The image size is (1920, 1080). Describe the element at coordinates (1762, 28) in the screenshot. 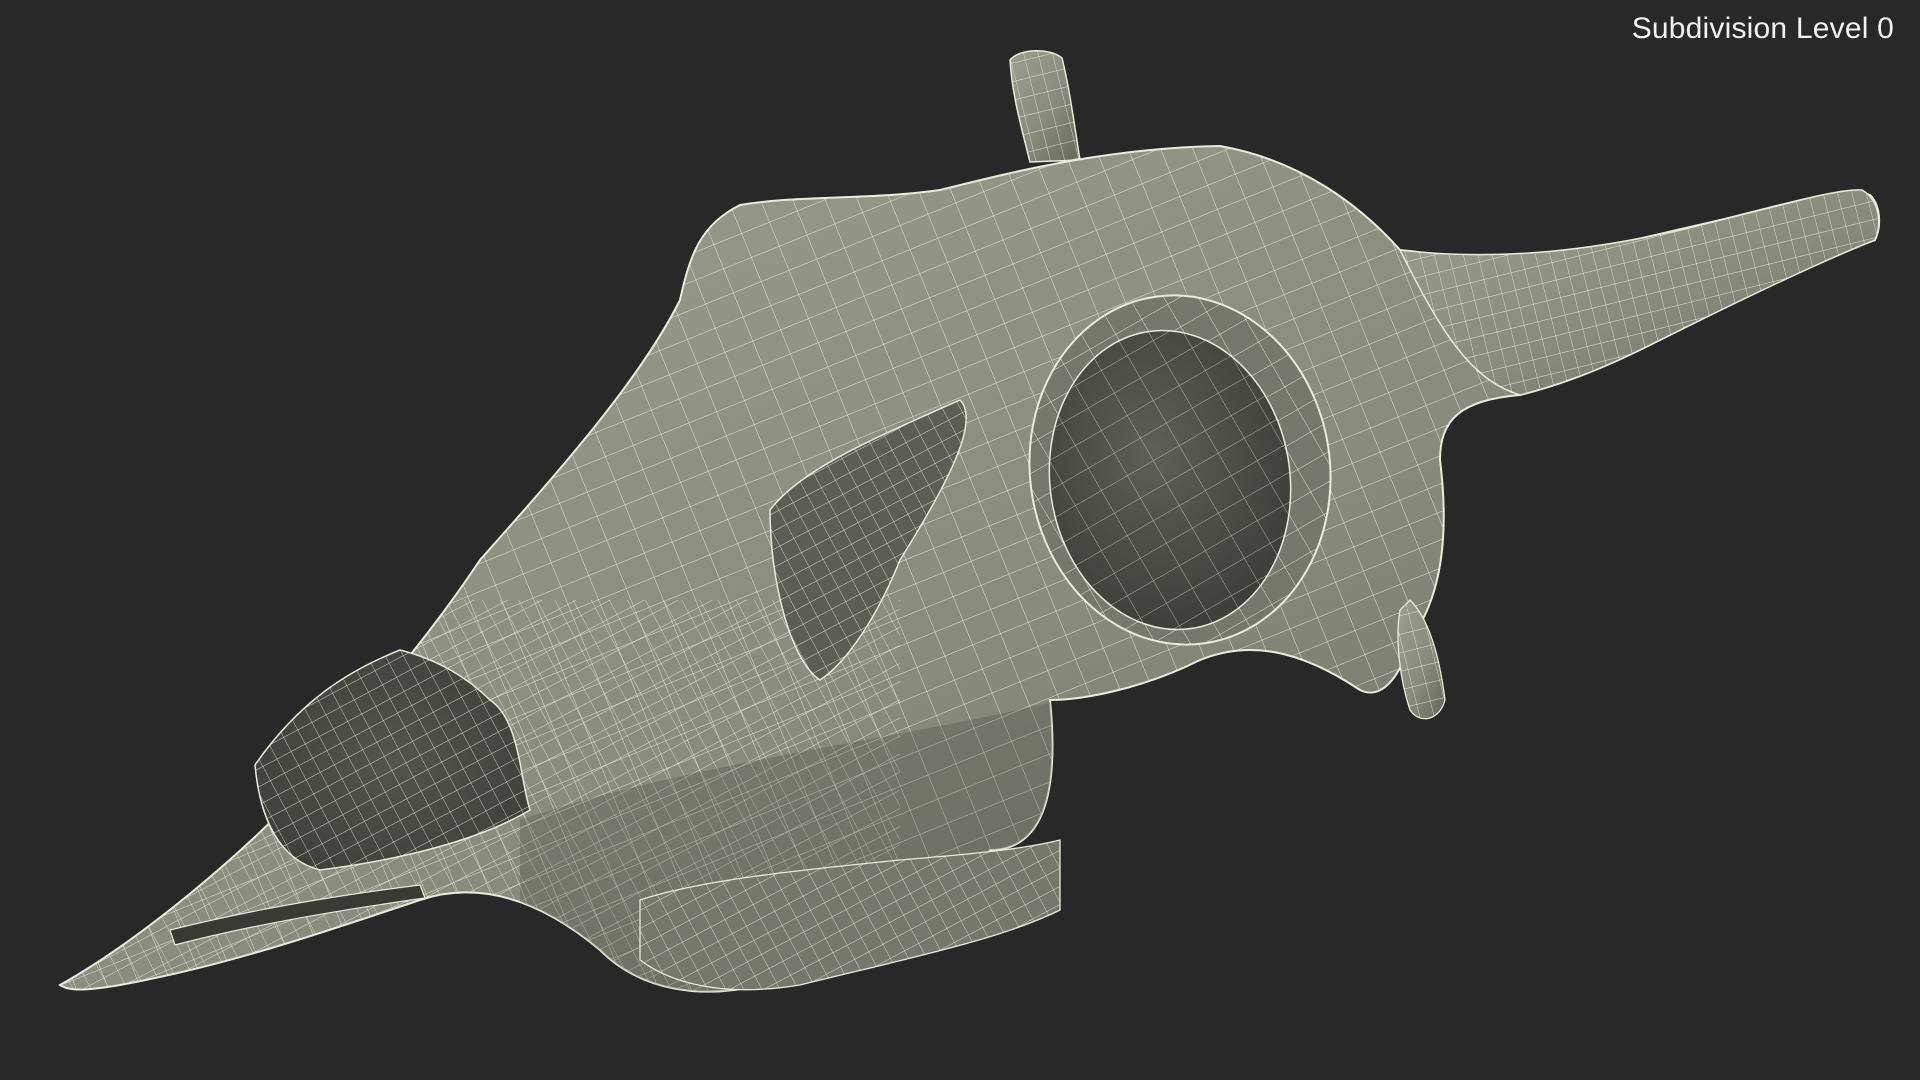

I see `subdivision-level-label: Subdivision Level 0` at that location.